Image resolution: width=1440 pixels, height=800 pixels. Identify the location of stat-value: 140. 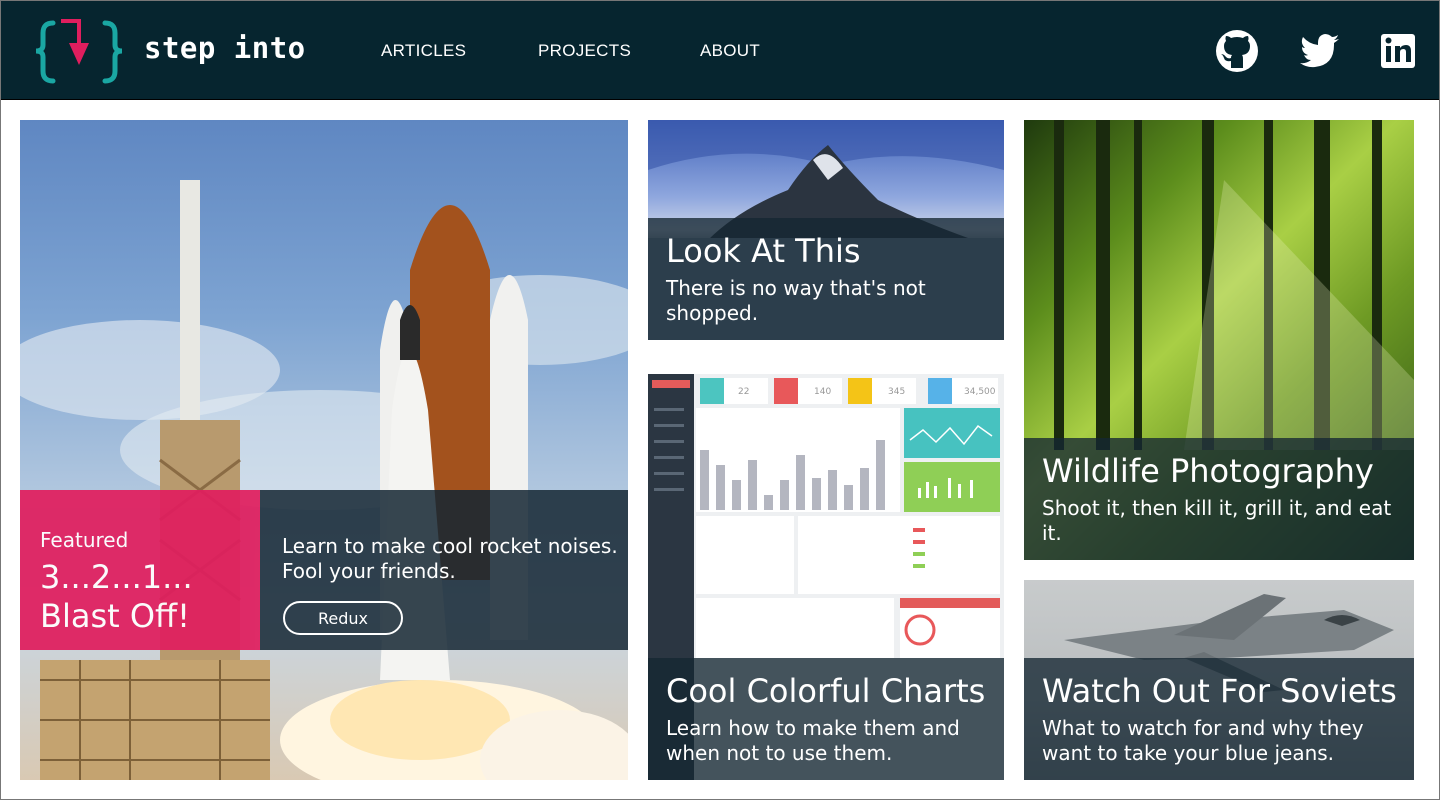
(822, 392).